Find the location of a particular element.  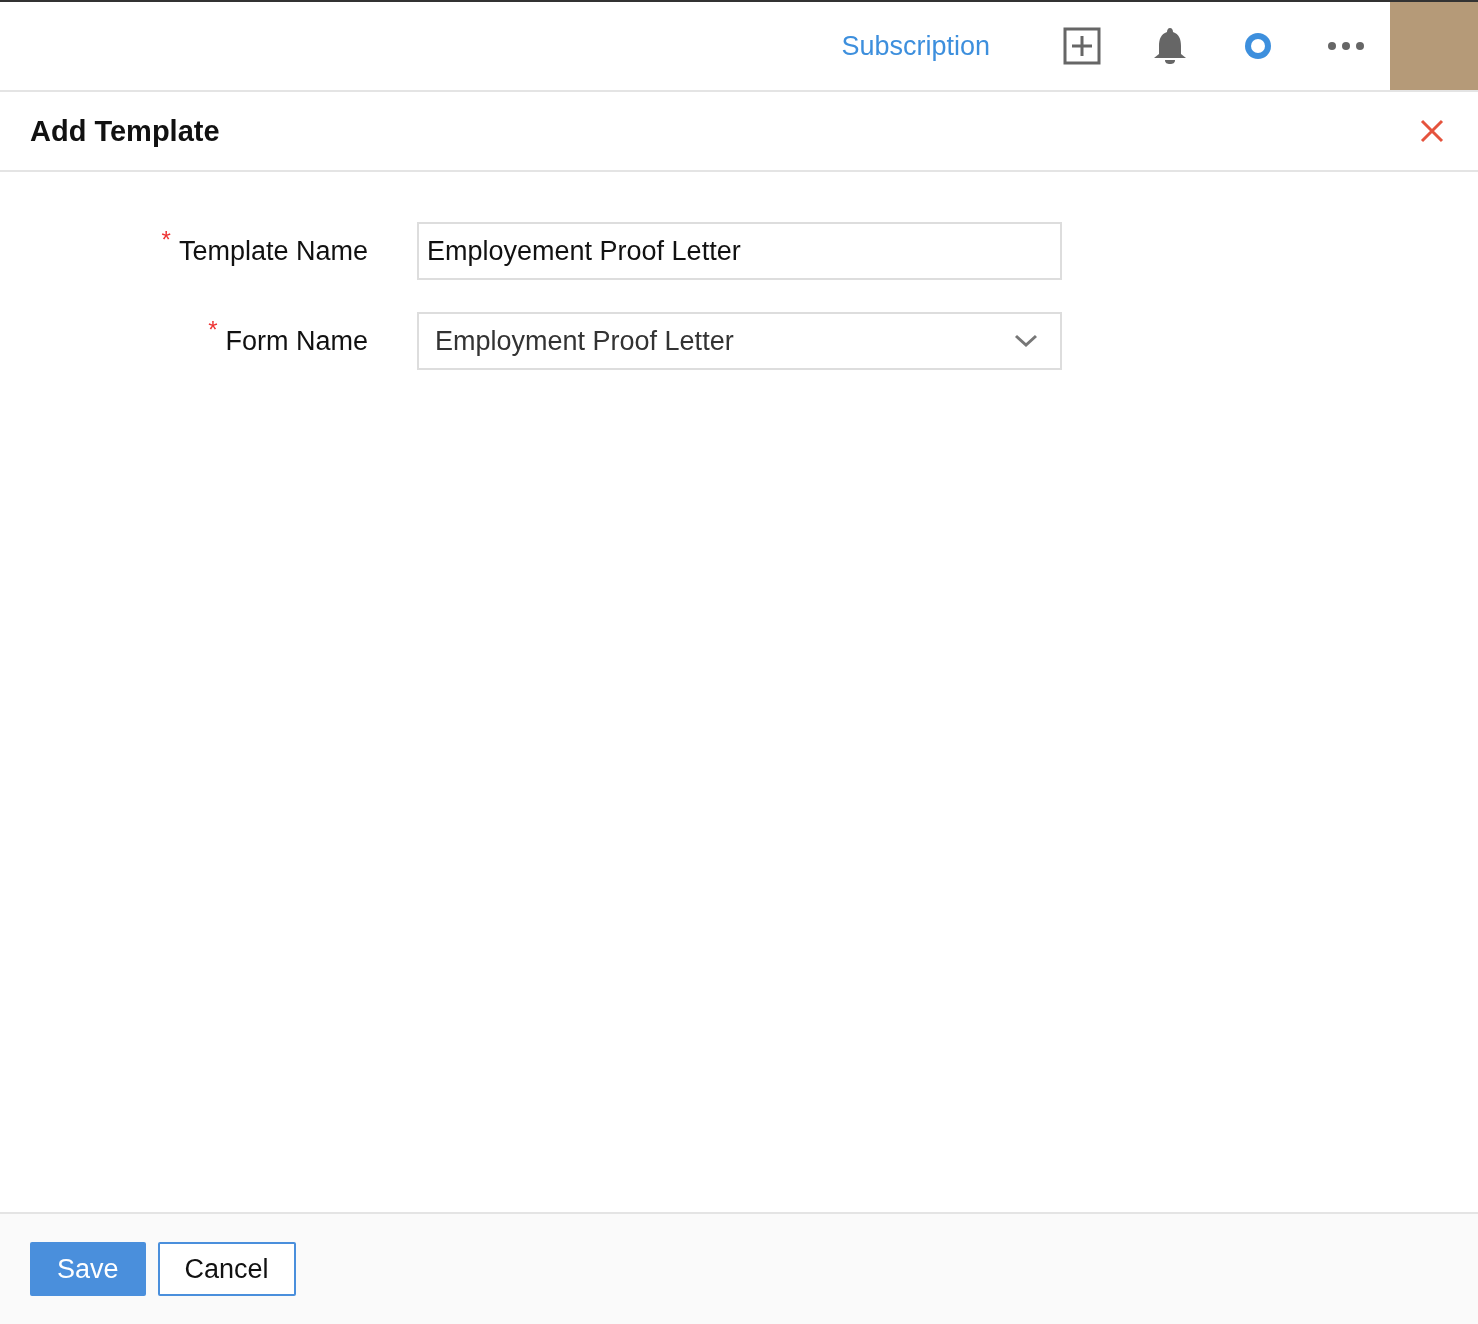

more-icon is located at coordinates (1346, 46).